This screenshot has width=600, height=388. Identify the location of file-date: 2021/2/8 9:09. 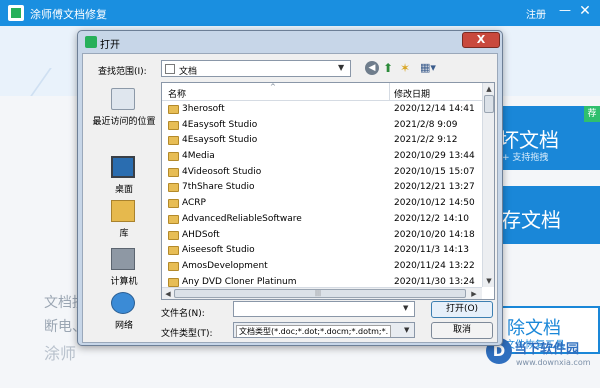
(426, 124).